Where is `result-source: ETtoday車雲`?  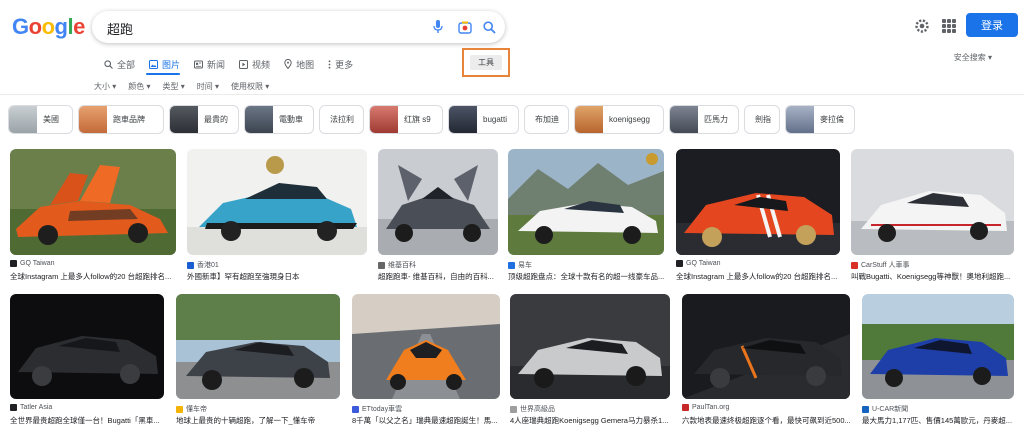
result-source: ETtoday車雲 is located at coordinates (377, 409).